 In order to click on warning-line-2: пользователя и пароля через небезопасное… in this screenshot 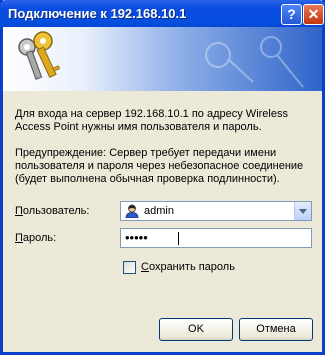, I will do `click(159, 166)`.